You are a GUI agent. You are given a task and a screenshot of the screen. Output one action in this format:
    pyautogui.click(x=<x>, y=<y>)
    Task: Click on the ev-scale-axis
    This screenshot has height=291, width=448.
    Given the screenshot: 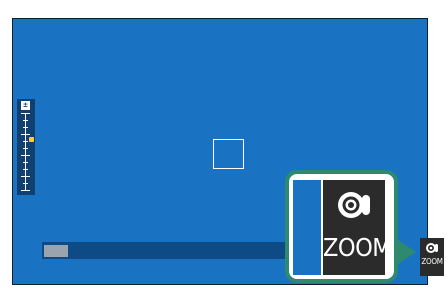 What is the action you would take?
    pyautogui.click(x=25, y=152)
    